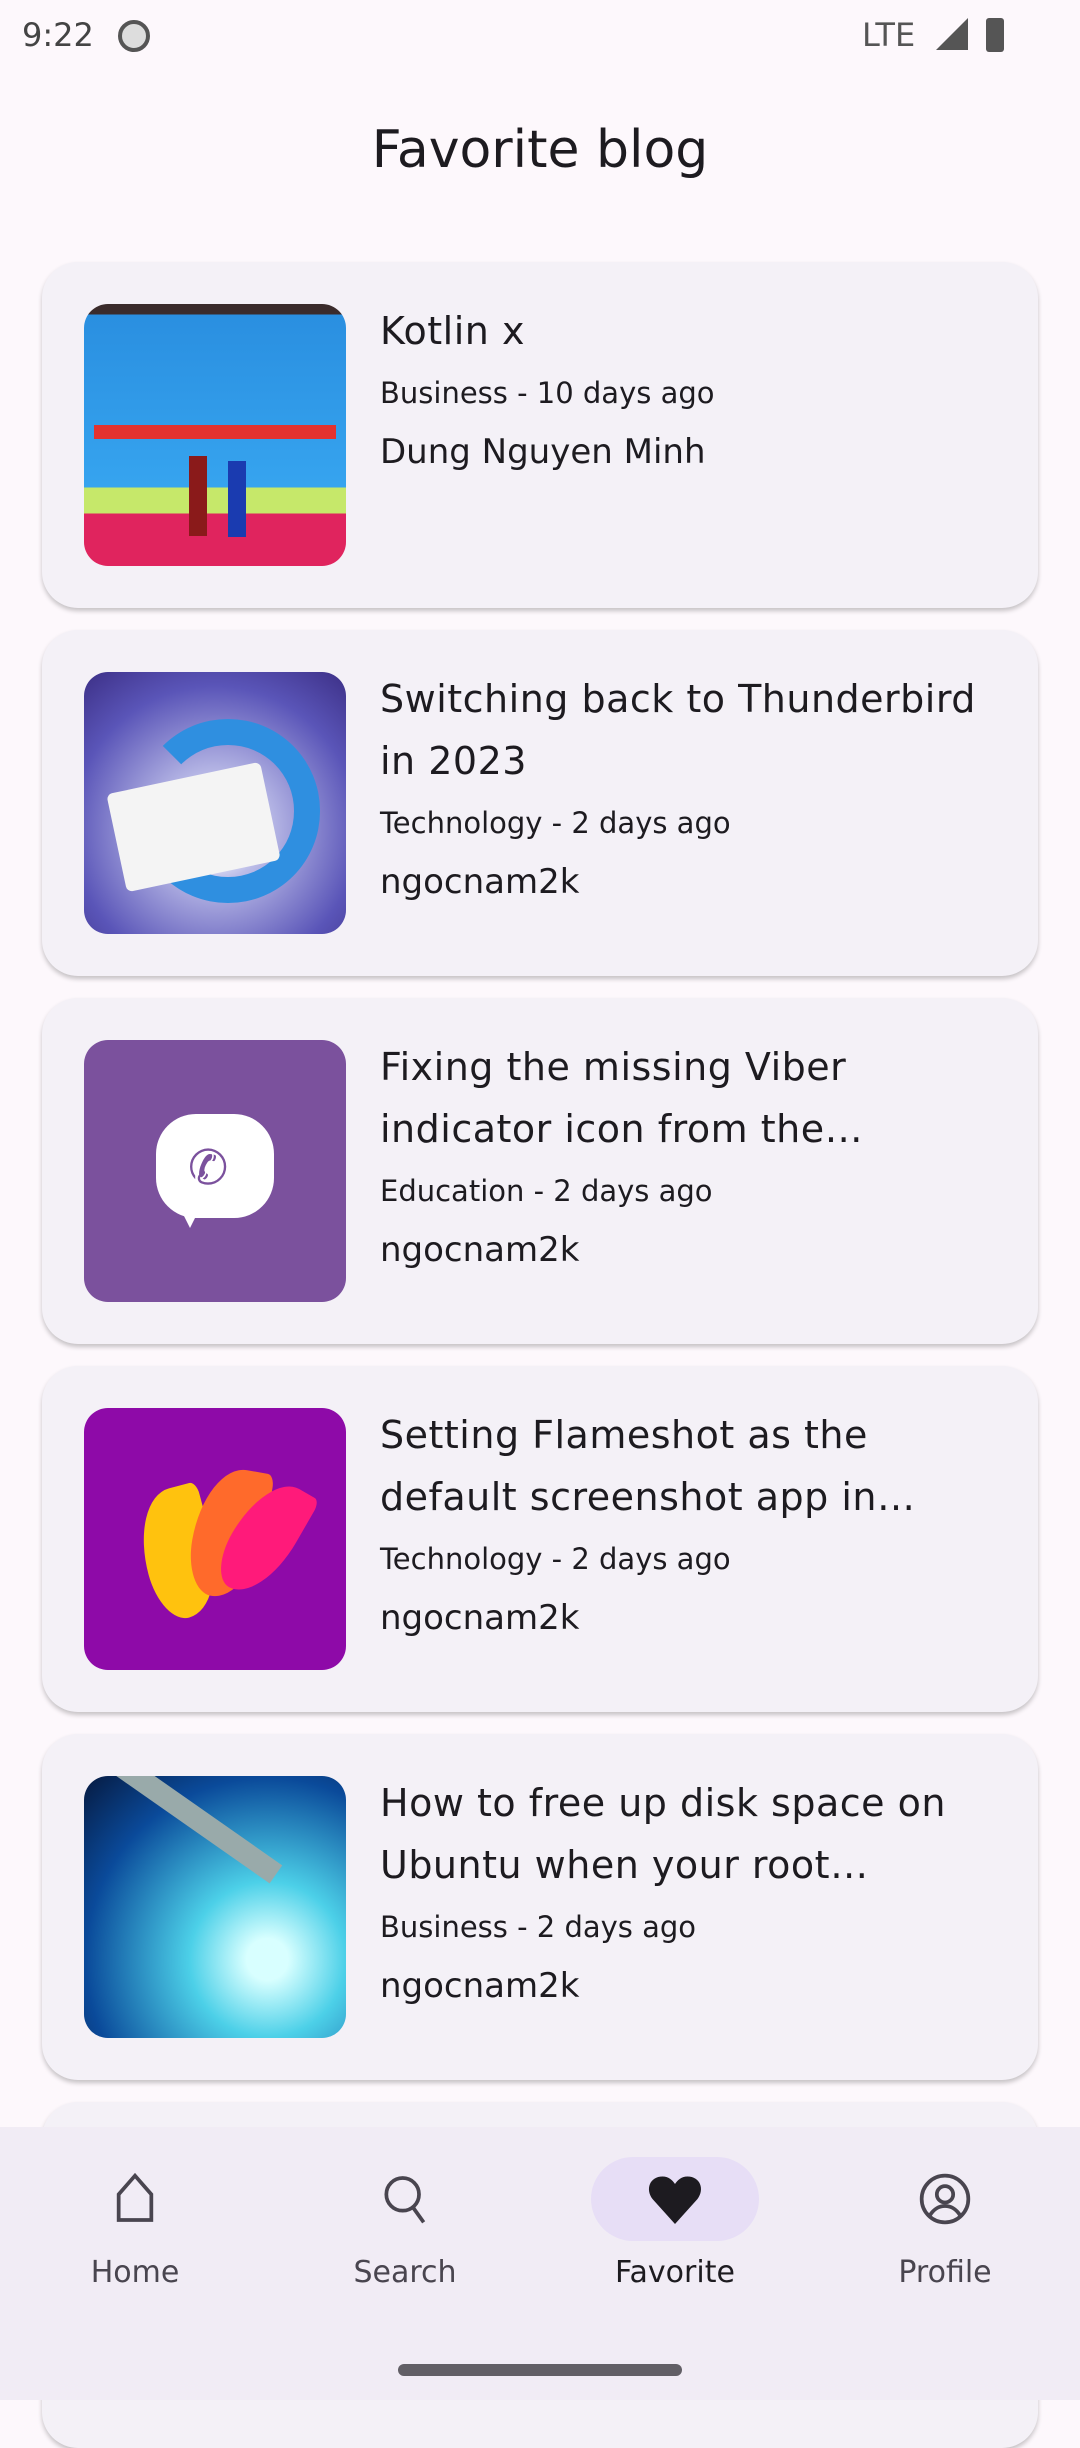 Image resolution: width=1080 pixels, height=2448 pixels. I want to click on search-icon, so click(405, 2200).